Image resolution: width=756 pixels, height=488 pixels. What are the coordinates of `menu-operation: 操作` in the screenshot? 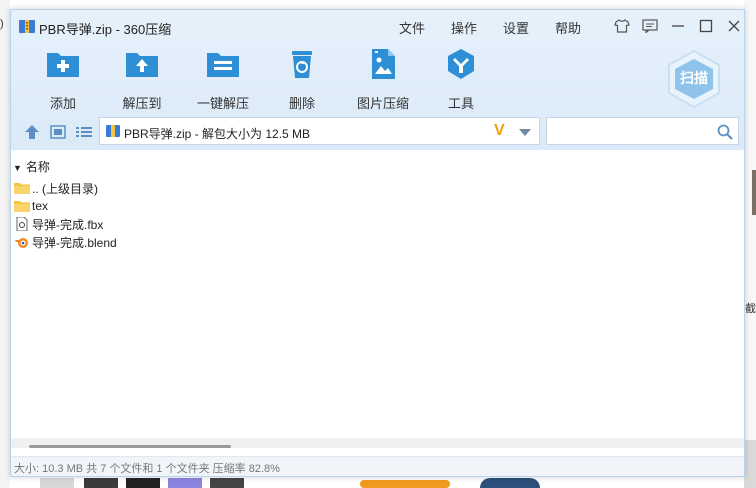 It's located at (477, 27).